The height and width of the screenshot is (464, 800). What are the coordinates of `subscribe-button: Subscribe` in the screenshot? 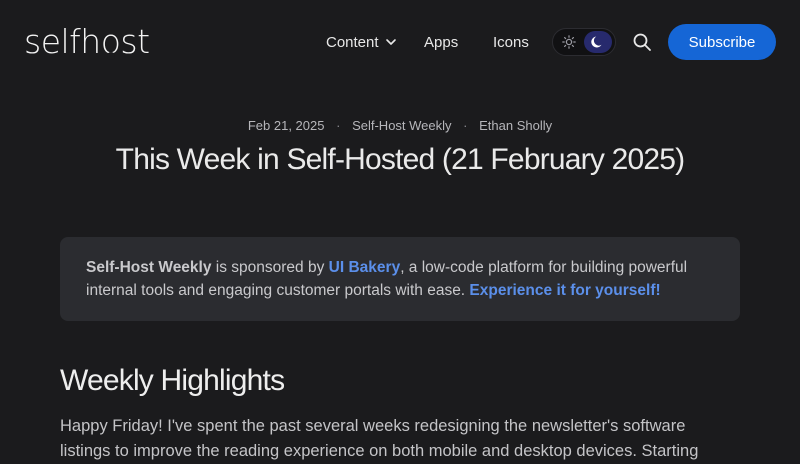 It's located at (722, 42).